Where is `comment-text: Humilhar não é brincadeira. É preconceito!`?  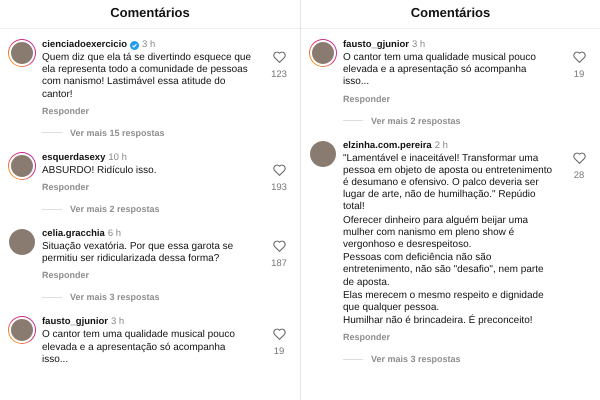
comment-text: Humilhar não é brincadeira. É preconceito! is located at coordinates (438, 321).